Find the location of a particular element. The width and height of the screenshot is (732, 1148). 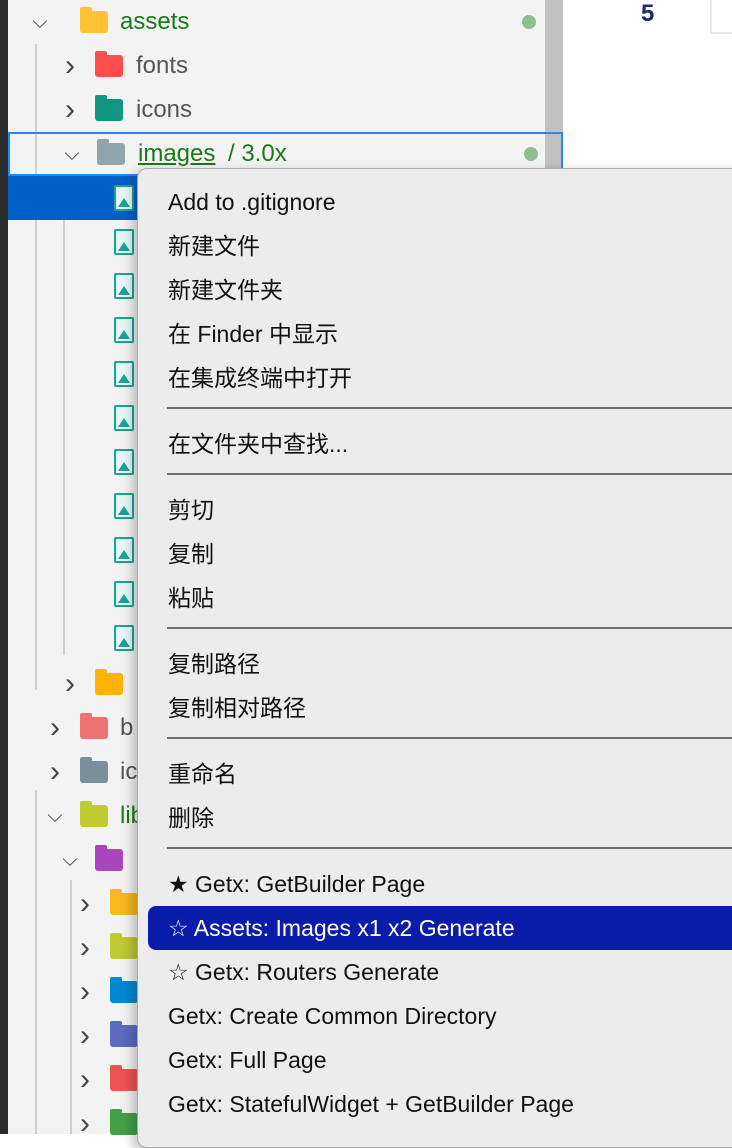

menu-item: 粘贴 is located at coordinates (191, 598).